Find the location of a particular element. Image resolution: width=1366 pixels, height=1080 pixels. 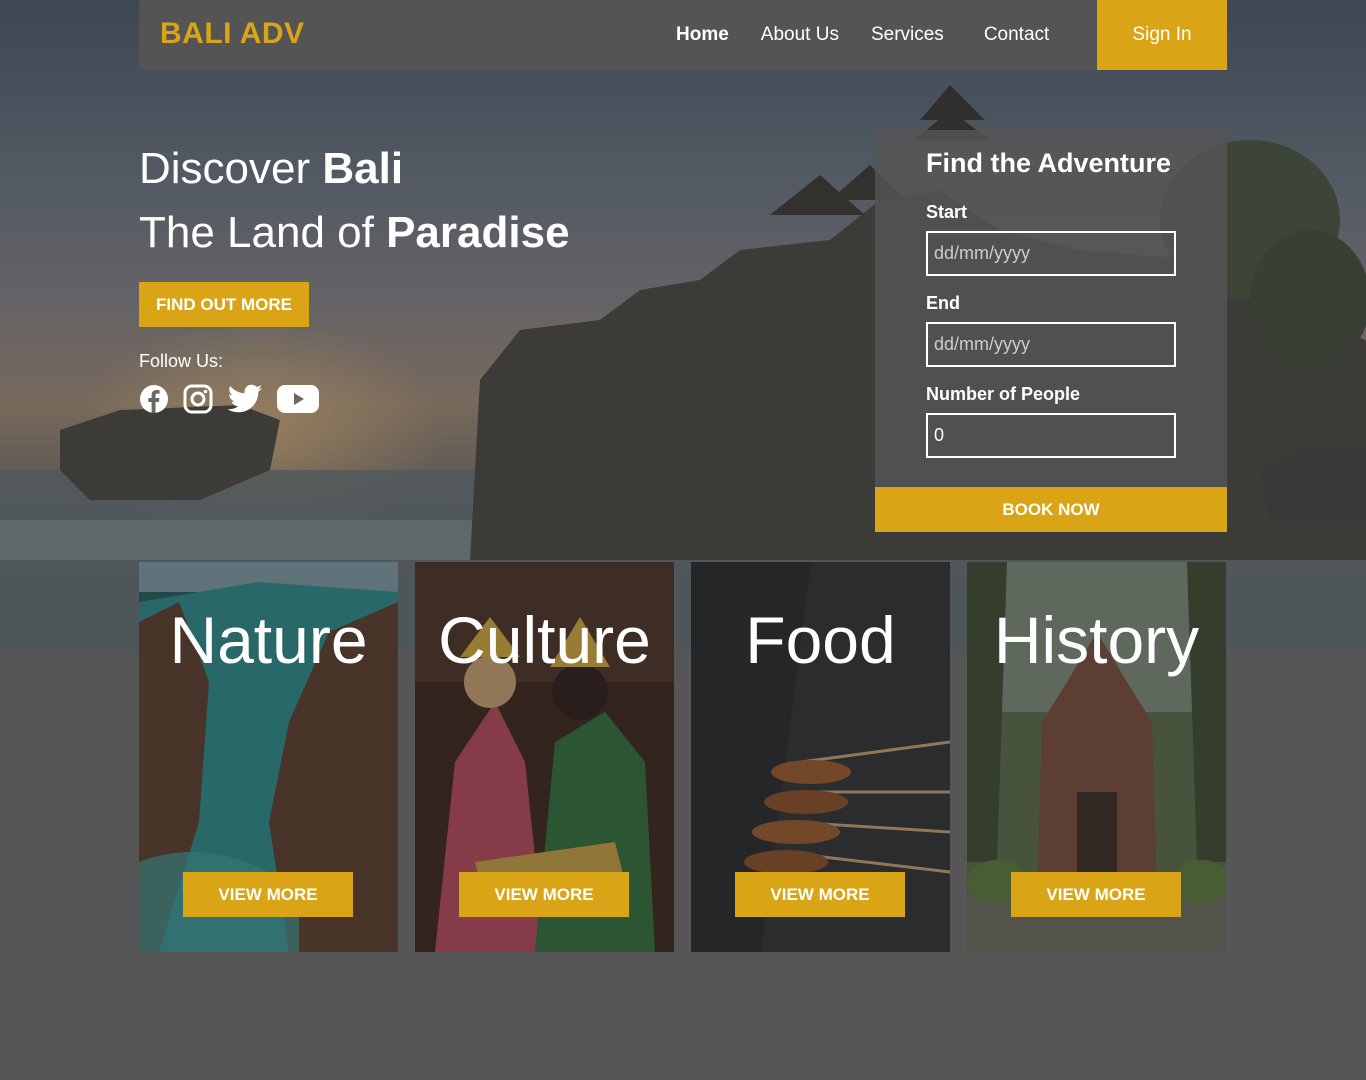

nav-links: Home About Us Services Contact is located at coordinates (878, 35).